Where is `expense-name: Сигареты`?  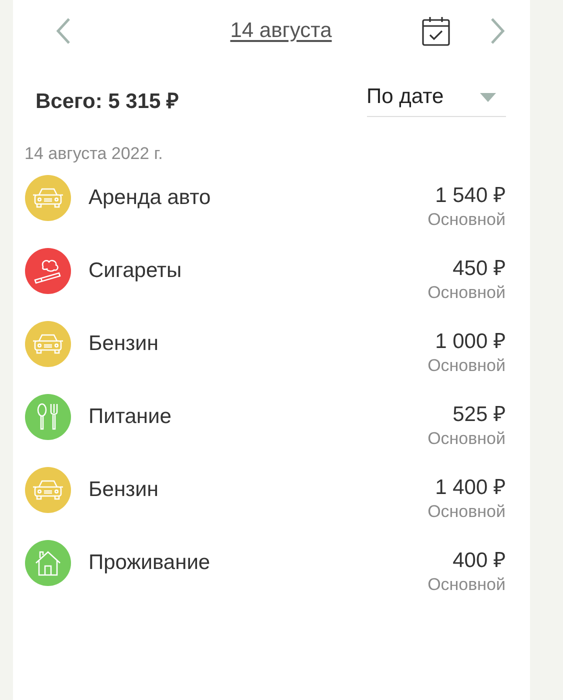 expense-name: Сигареты is located at coordinates (135, 270).